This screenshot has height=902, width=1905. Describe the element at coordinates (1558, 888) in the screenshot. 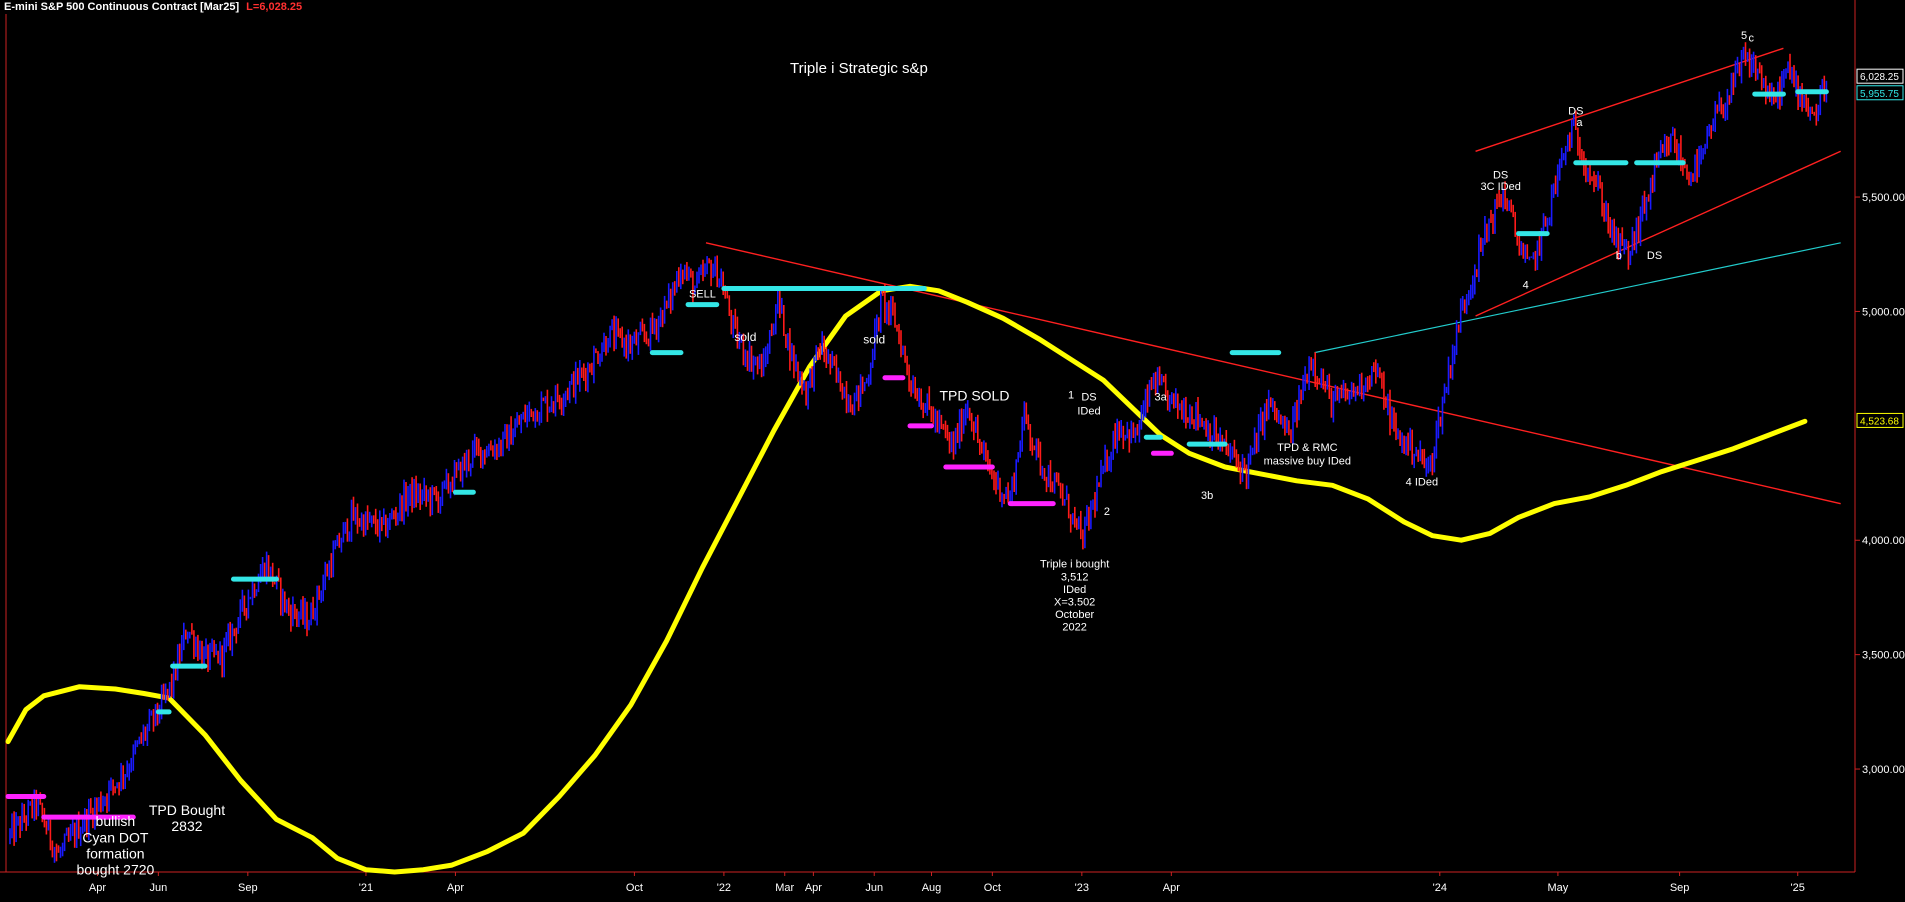

I see `x-tick-label: May` at that location.